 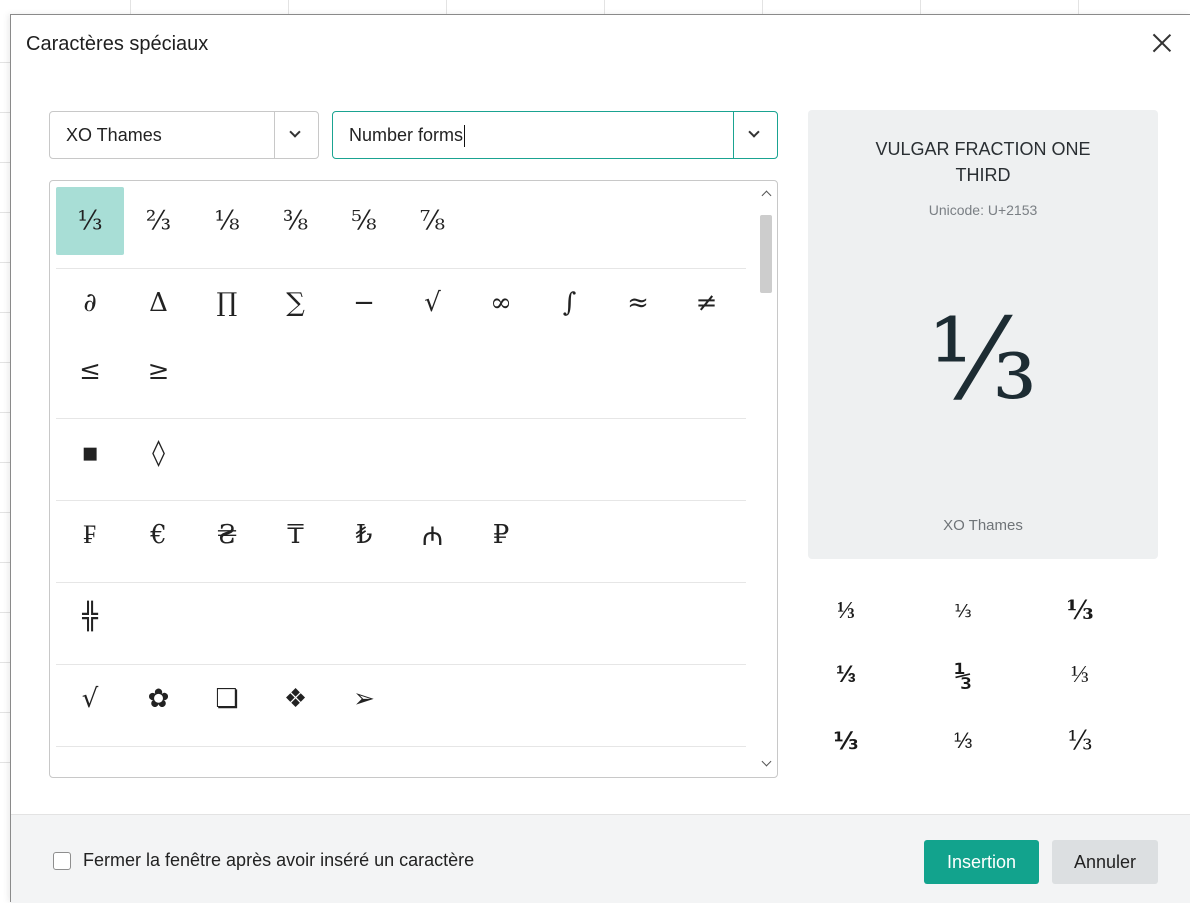 What do you see at coordinates (570, 303) in the screenshot?
I see `character-cell: ∫` at bounding box center [570, 303].